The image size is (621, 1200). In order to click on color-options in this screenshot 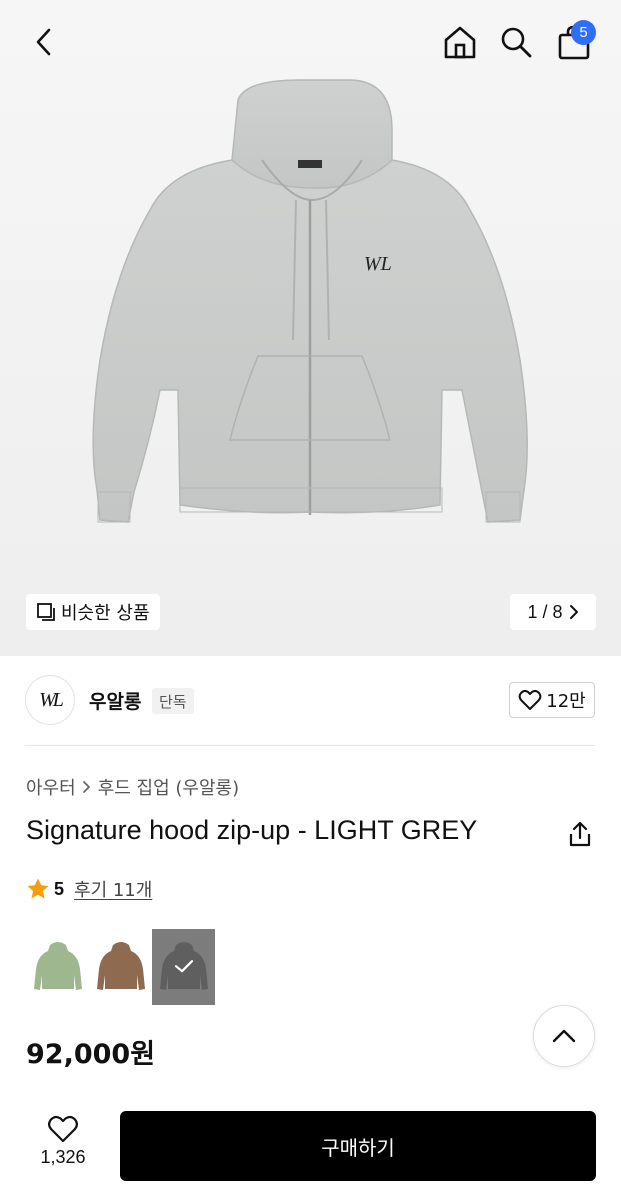, I will do `click(120, 967)`.